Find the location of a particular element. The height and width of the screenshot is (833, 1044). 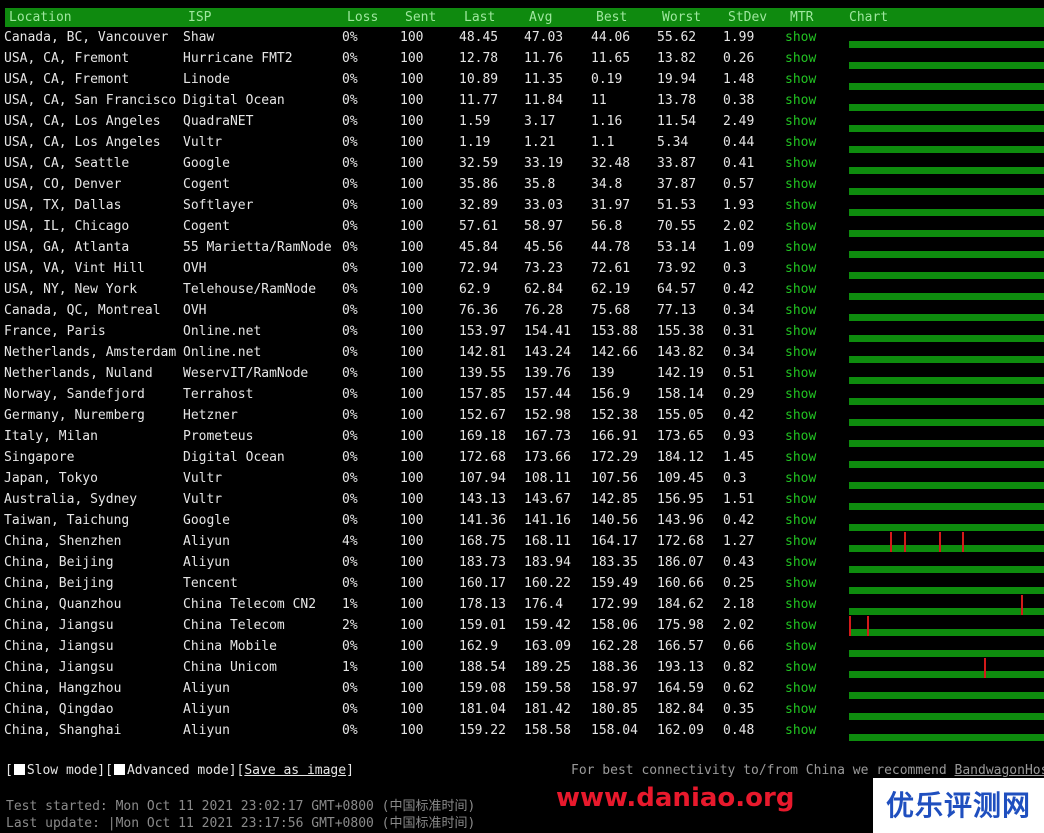

best-cell: 32.48 is located at coordinates (611, 163).